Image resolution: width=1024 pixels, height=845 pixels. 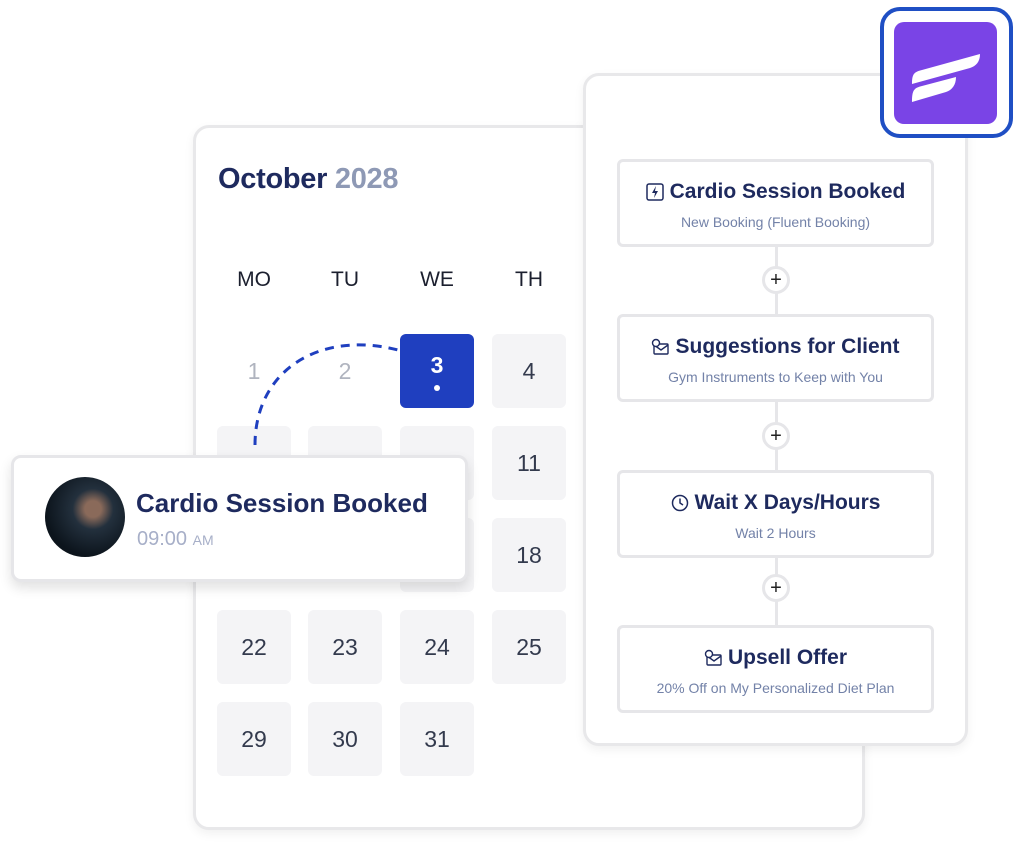 I want to click on logo-mark-icon, so click(x=946, y=78).